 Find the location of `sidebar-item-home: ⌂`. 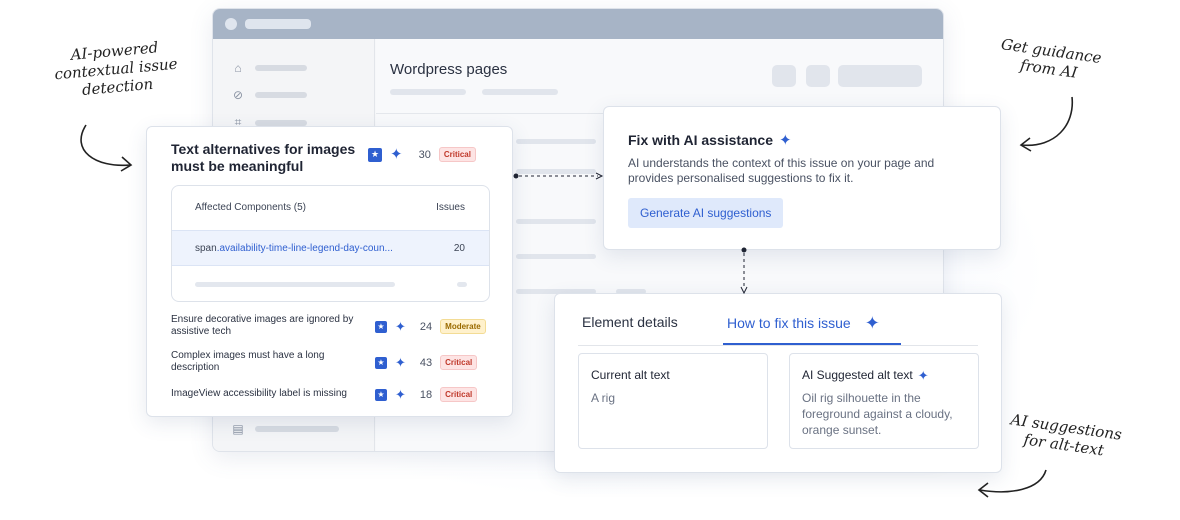

sidebar-item-home: ⌂ is located at coordinates (269, 68).